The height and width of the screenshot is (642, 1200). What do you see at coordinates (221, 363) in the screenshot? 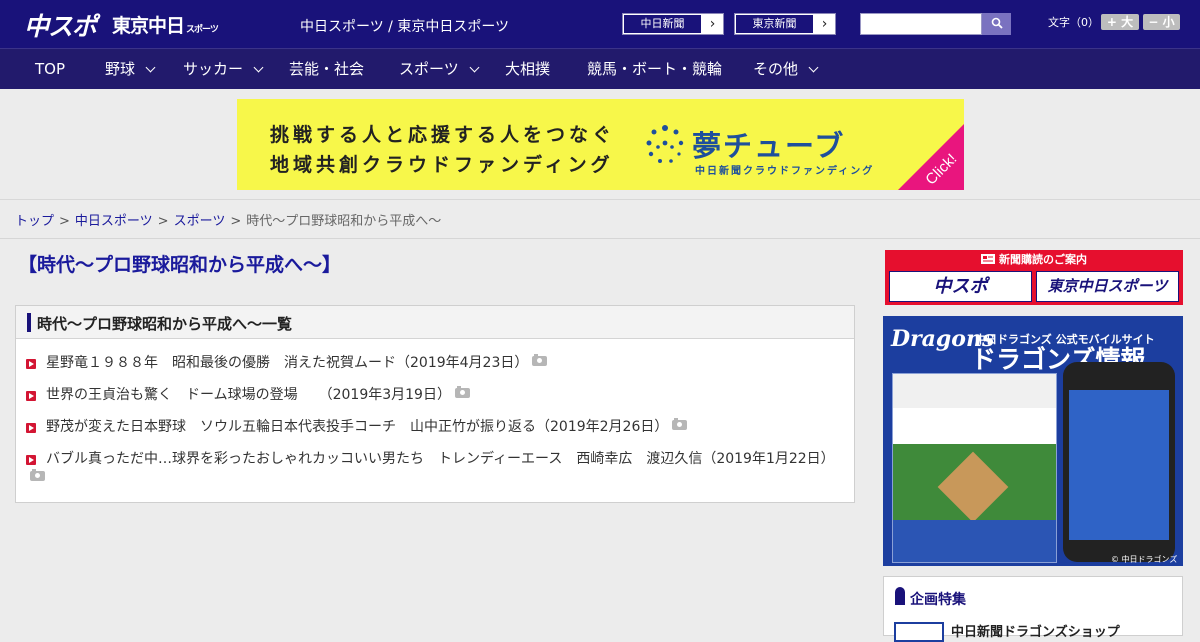
I see `article-title: 星野竜１９８８年 昭和最後の優勝 消えた祝賀ムード` at bounding box center [221, 363].